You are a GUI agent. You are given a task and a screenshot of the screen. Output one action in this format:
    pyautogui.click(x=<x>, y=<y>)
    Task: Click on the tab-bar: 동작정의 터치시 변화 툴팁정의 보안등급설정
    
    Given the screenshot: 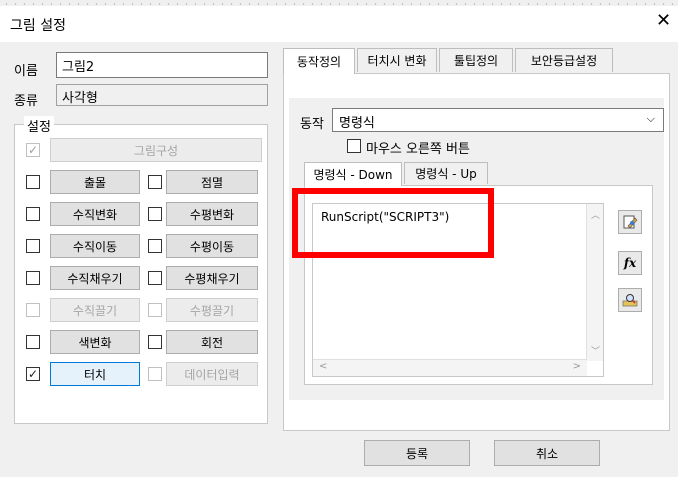 What is the action you would take?
    pyautogui.click(x=473, y=61)
    